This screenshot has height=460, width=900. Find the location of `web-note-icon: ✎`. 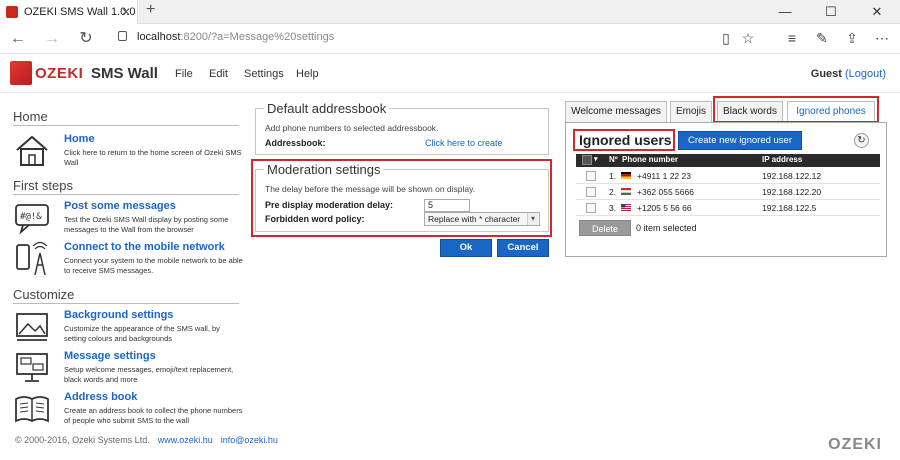

web-note-icon: ✎ is located at coordinates (822, 38).